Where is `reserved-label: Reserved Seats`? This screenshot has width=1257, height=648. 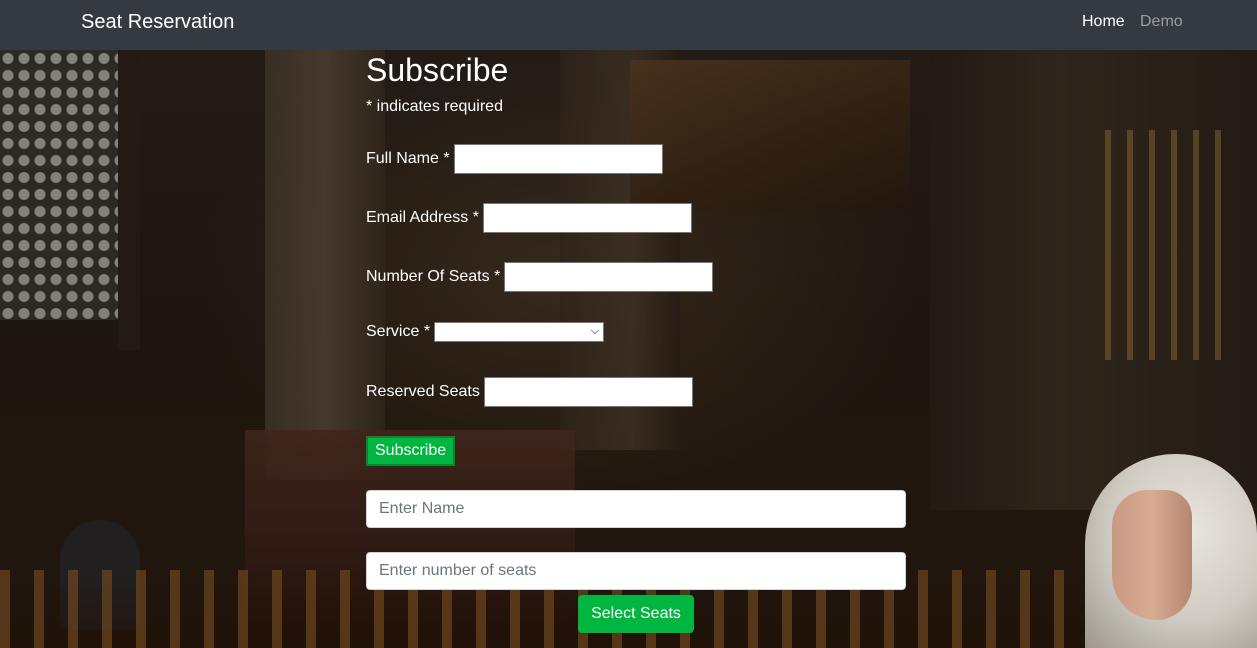 reserved-label: Reserved Seats is located at coordinates (423, 391).